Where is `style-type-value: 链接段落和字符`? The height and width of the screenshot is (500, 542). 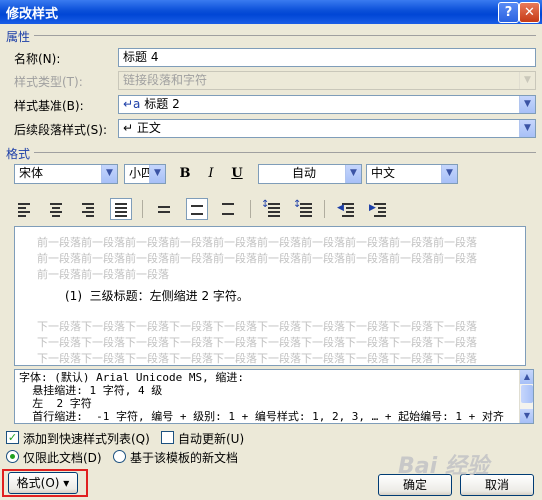
style-type-value: 链接段落和字符 is located at coordinates (165, 80).